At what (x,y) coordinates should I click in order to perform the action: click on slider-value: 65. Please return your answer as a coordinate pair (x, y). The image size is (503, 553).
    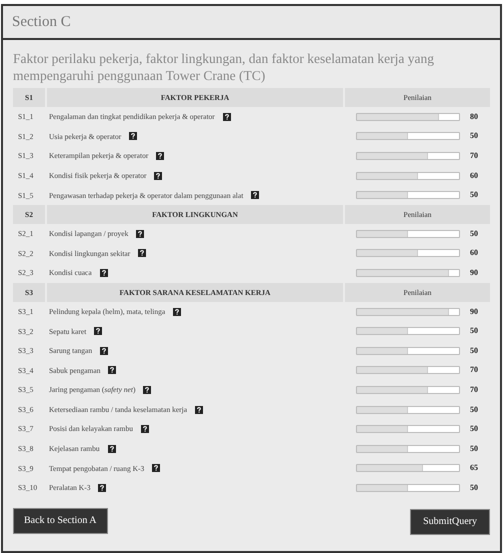
    Looking at the image, I should click on (474, 468).